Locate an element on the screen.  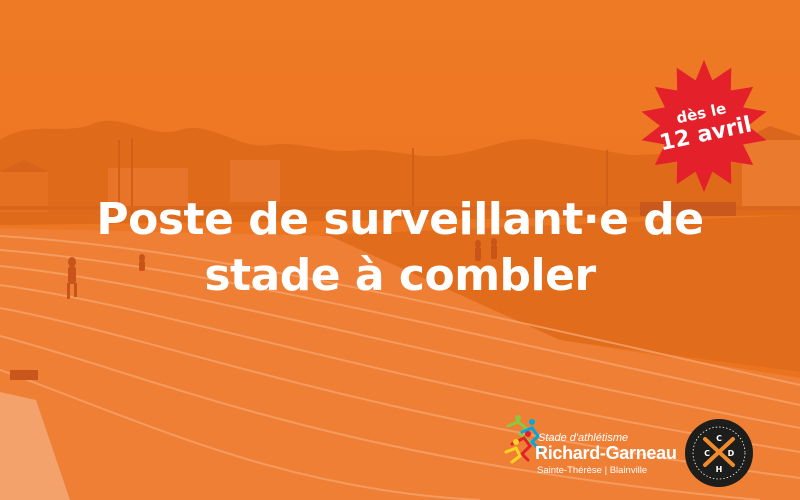
svg-text: H is located at coordinates (719, 469).